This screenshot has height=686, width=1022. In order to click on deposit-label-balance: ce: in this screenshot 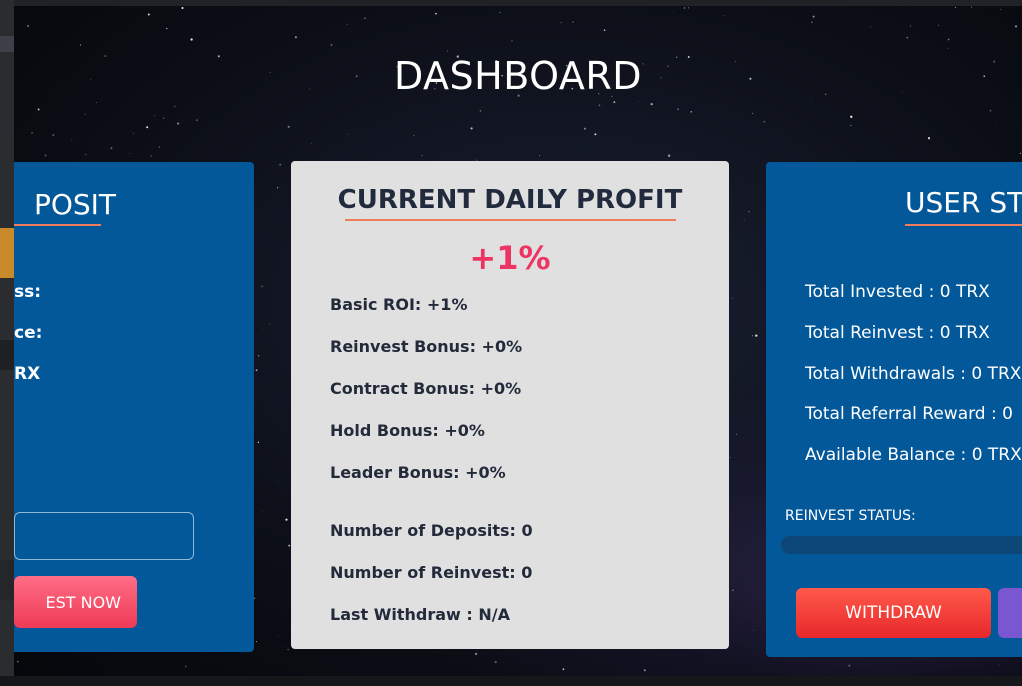, I will do `click(28, 333)`.